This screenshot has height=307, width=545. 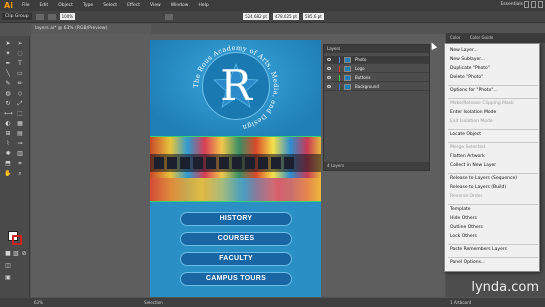 What do you see at coordinates (133, 5) in the screenshot?
I see `menu-effect: Effect` at bounding box center [133, 5].